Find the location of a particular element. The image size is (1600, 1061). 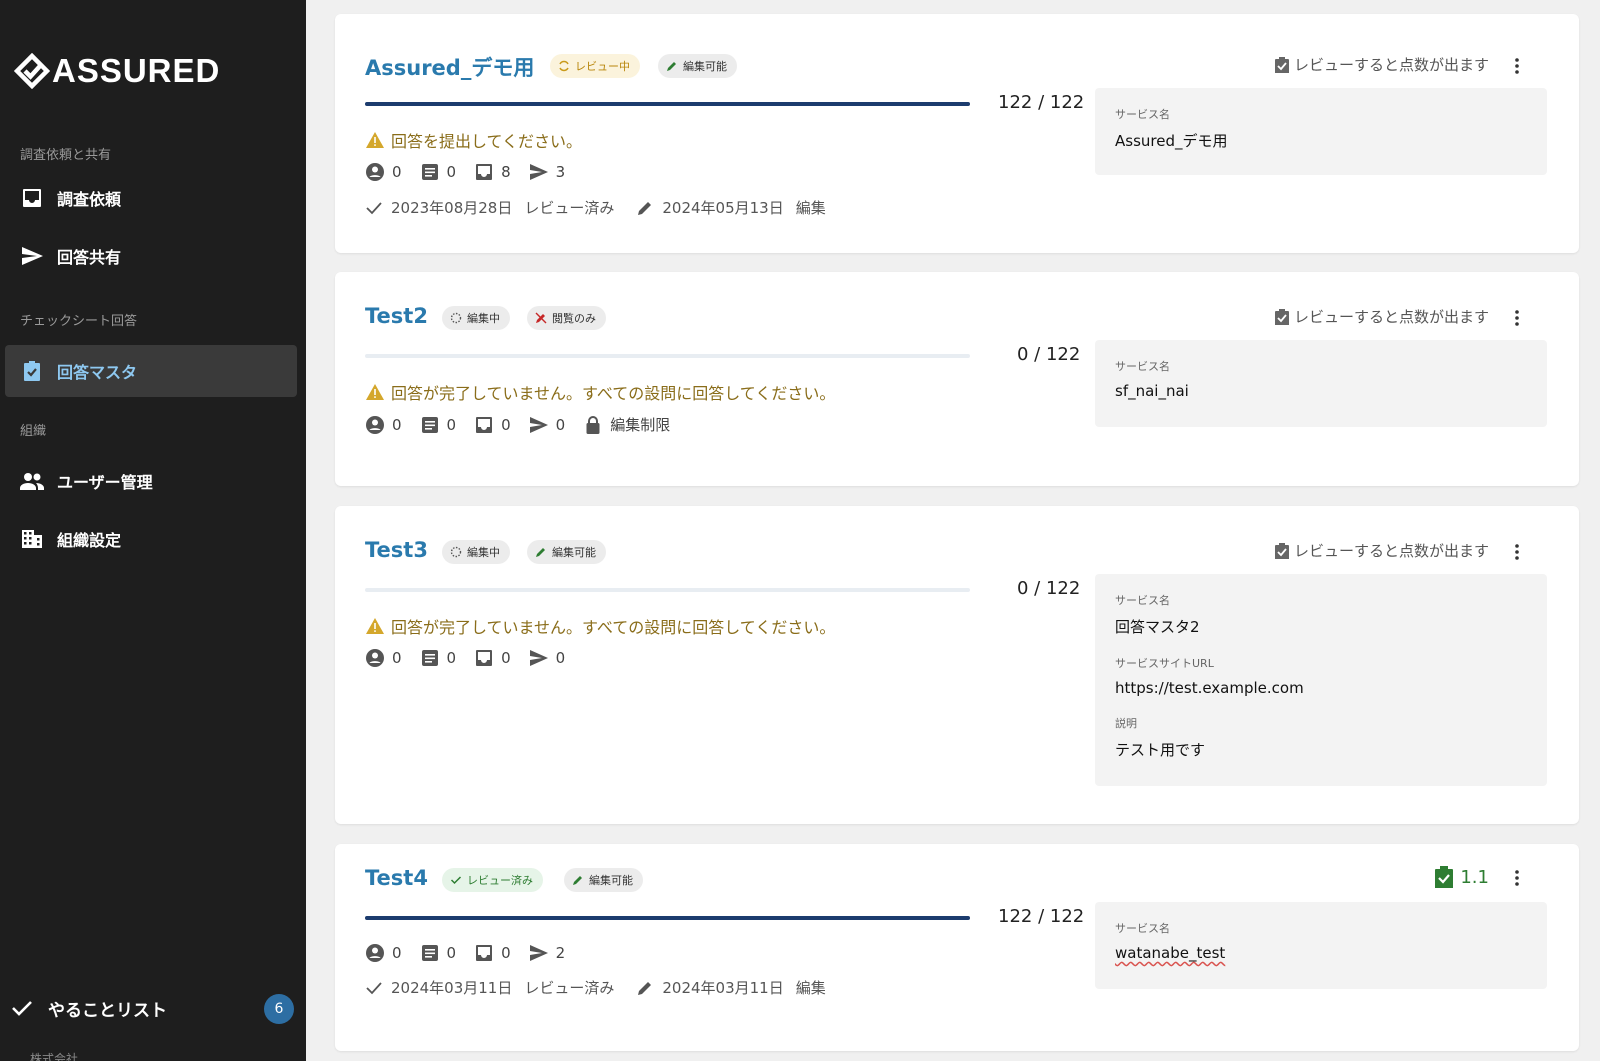

stat-inbox: 8 is located at coordinates (492, 172).